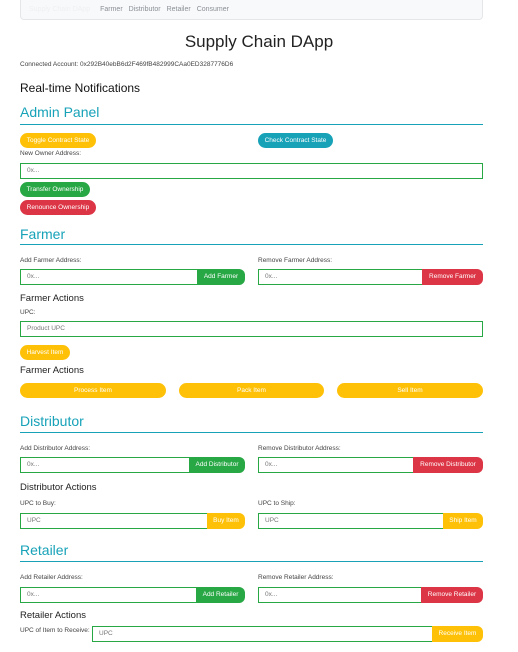  Describe the element at coordinates (213, 9) in the screenshot. I see `nav-link-consumer: Consumer` at that location.